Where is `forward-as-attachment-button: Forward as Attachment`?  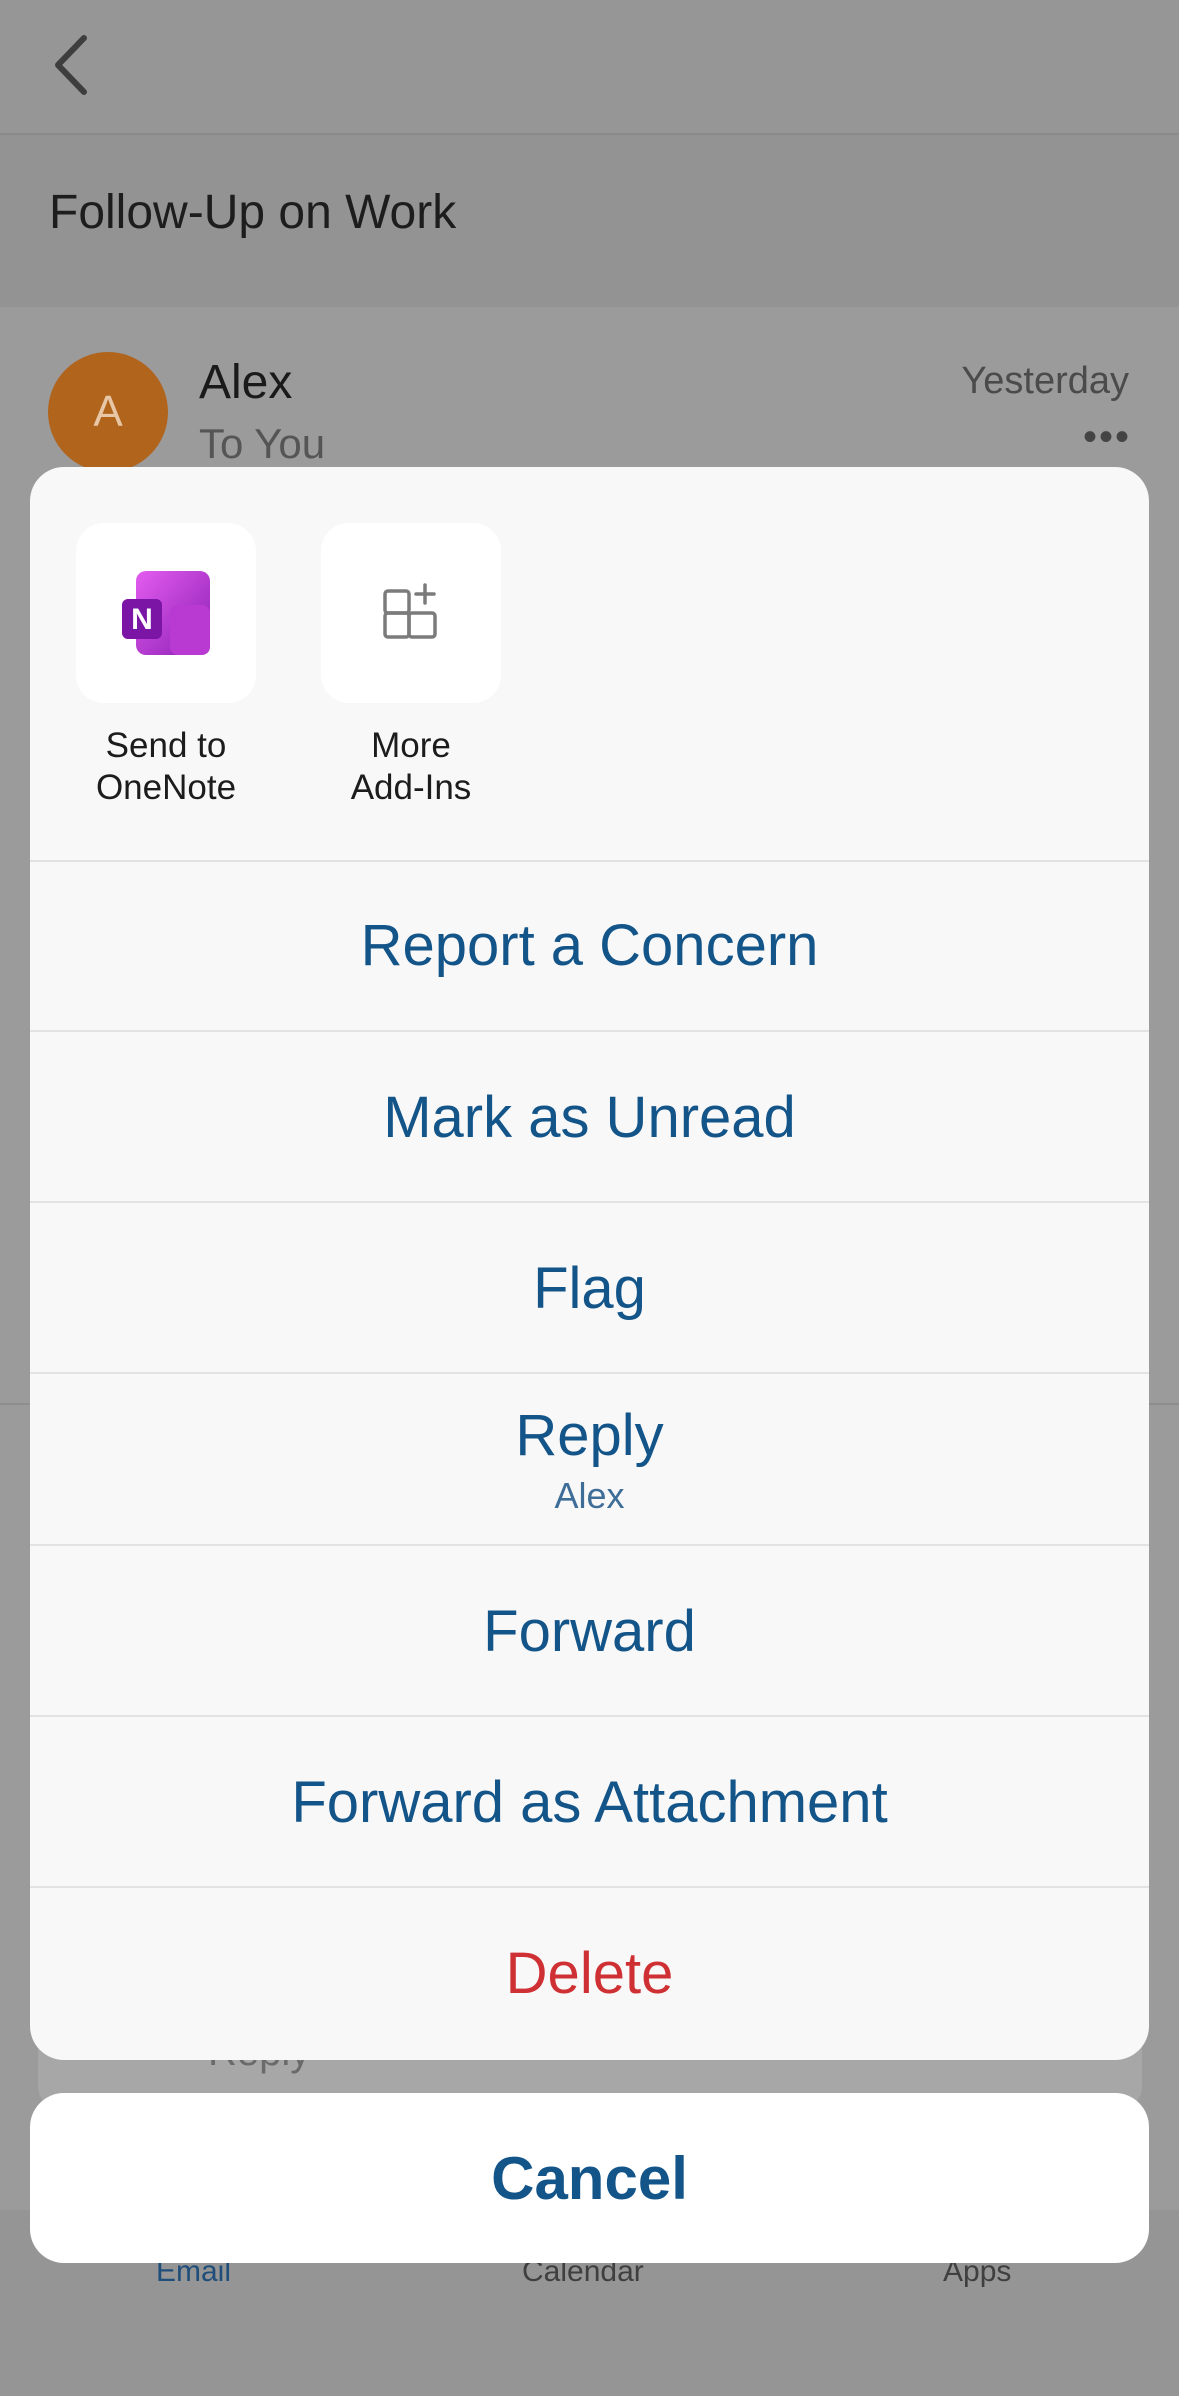
forward-as-attachment-button: Forward as Attachment is located at coordinates (589, 1801).